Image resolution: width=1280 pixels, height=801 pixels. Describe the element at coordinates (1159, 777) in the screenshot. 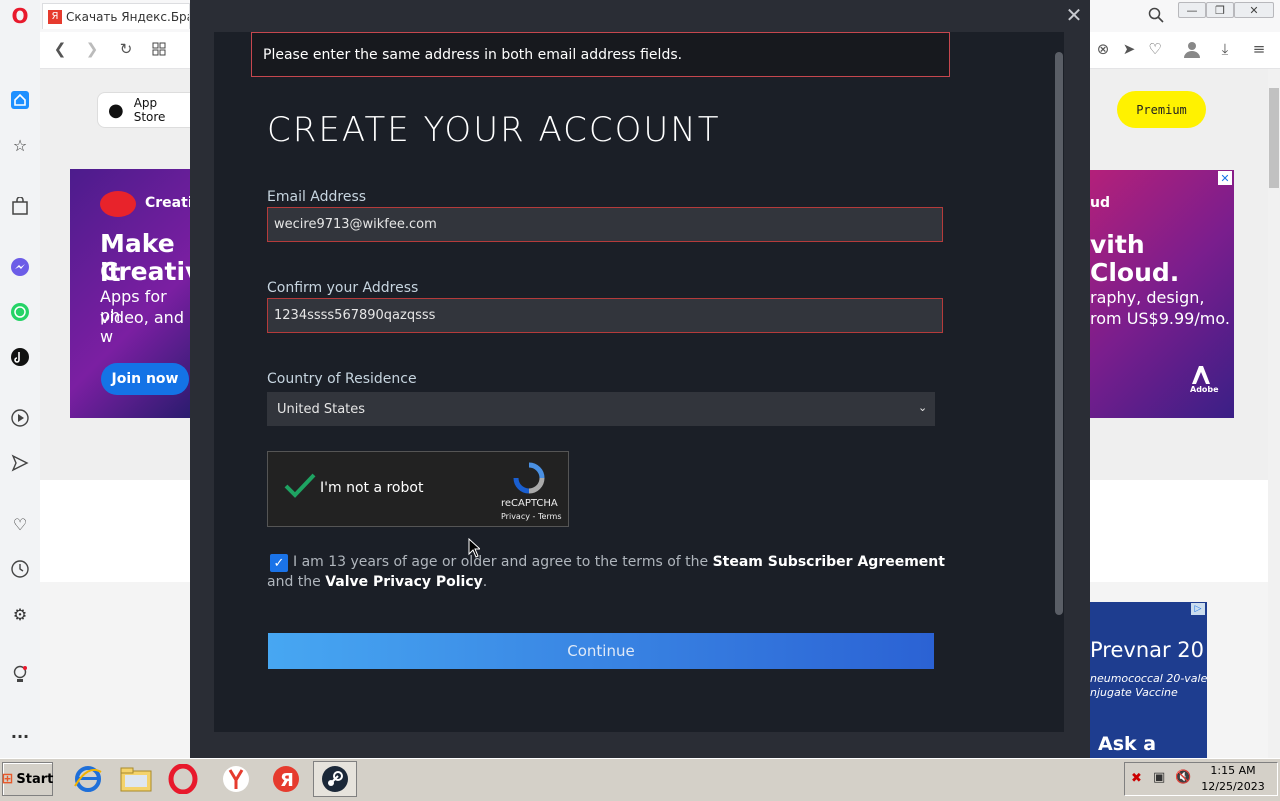

I see `monitor-icon: ▣` at that location.